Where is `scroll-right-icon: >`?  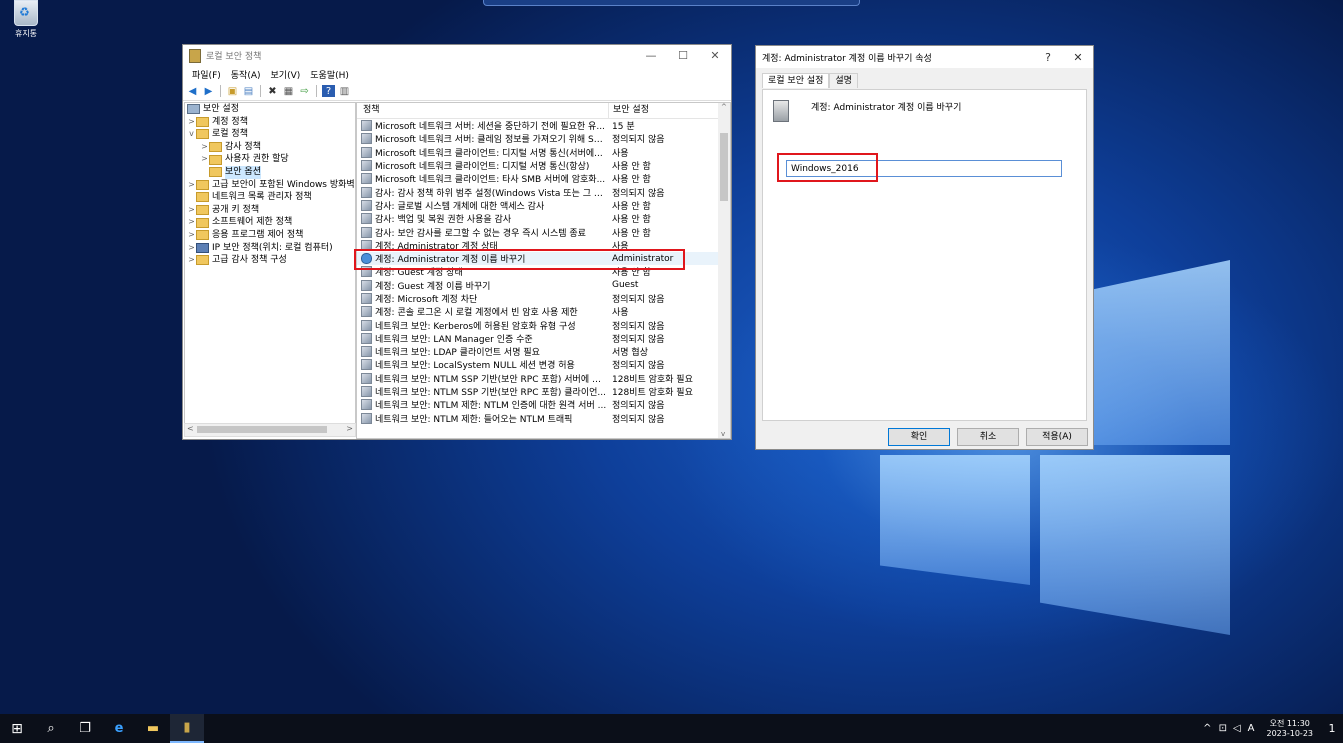
scroll-right-icon: > is located at coordinates (349, 428).